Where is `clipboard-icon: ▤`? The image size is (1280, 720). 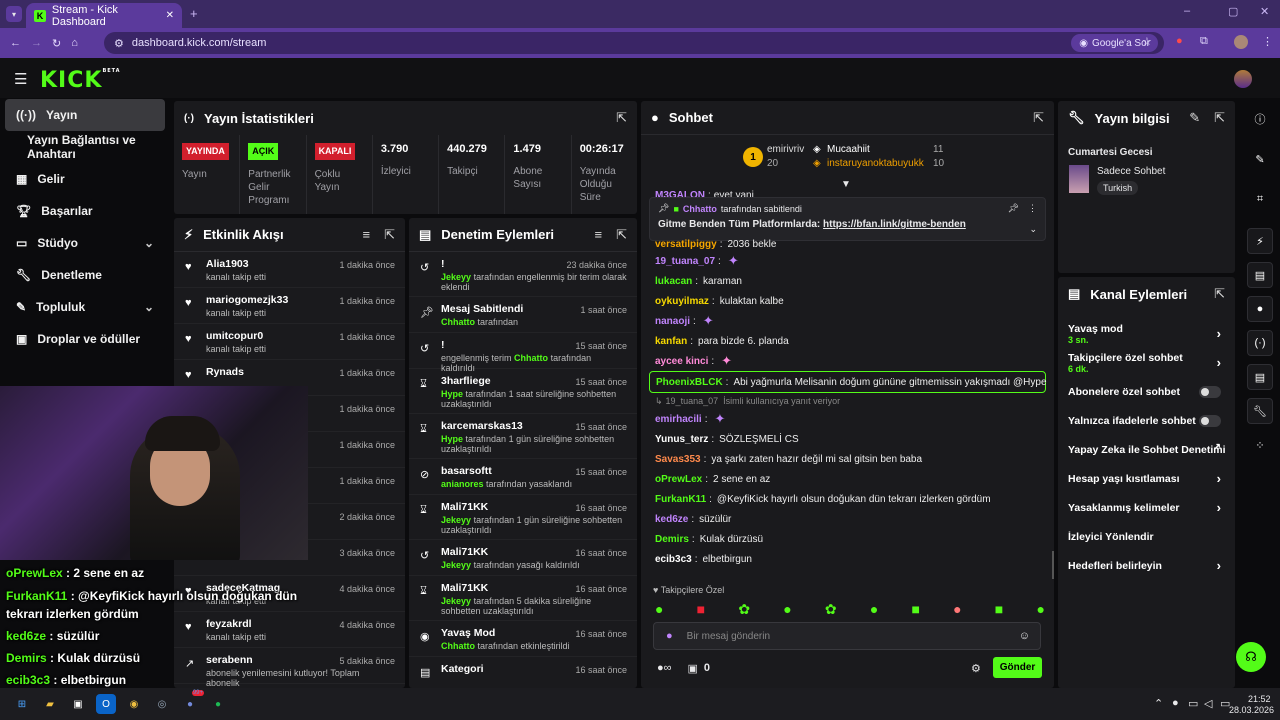
clipboard-icon: ▤ is located at coordinates (1260, 275).